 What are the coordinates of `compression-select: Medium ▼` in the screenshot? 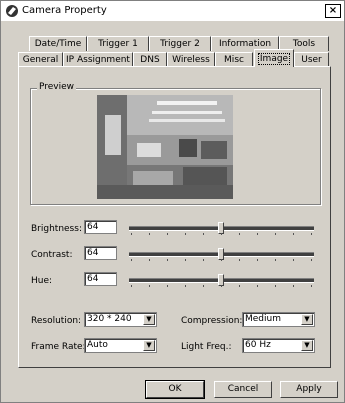 It's located at (278, 319).